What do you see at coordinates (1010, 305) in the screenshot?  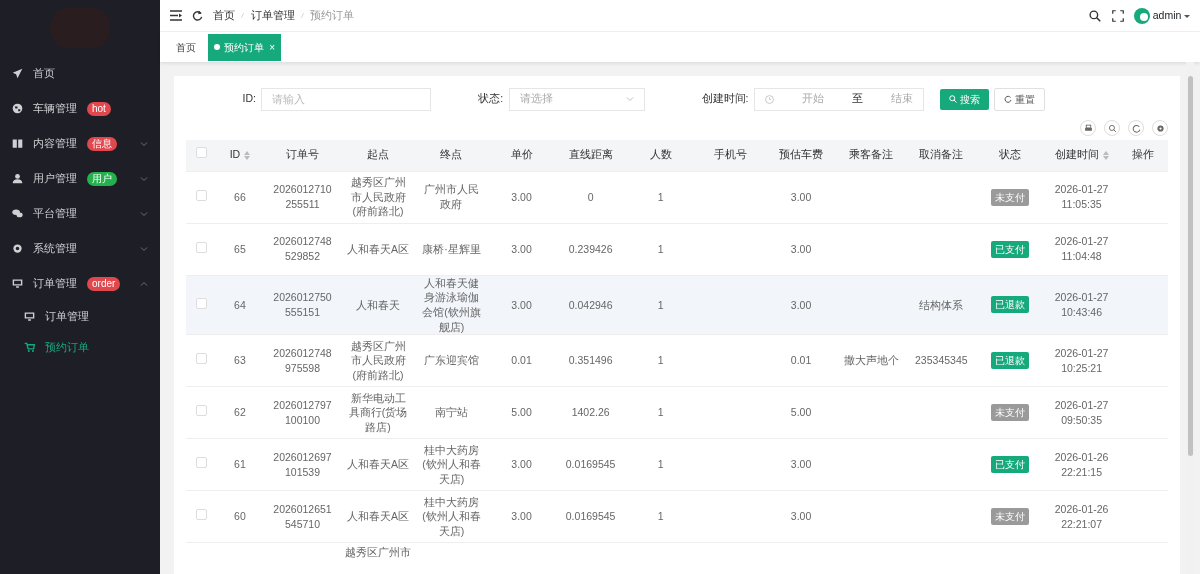 I see `status-badge: 已退款` at bounding box center [1010, 305].